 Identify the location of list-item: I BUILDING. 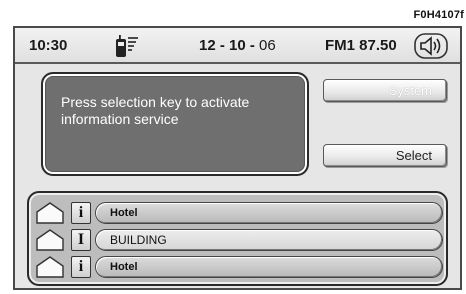
(239, 240).